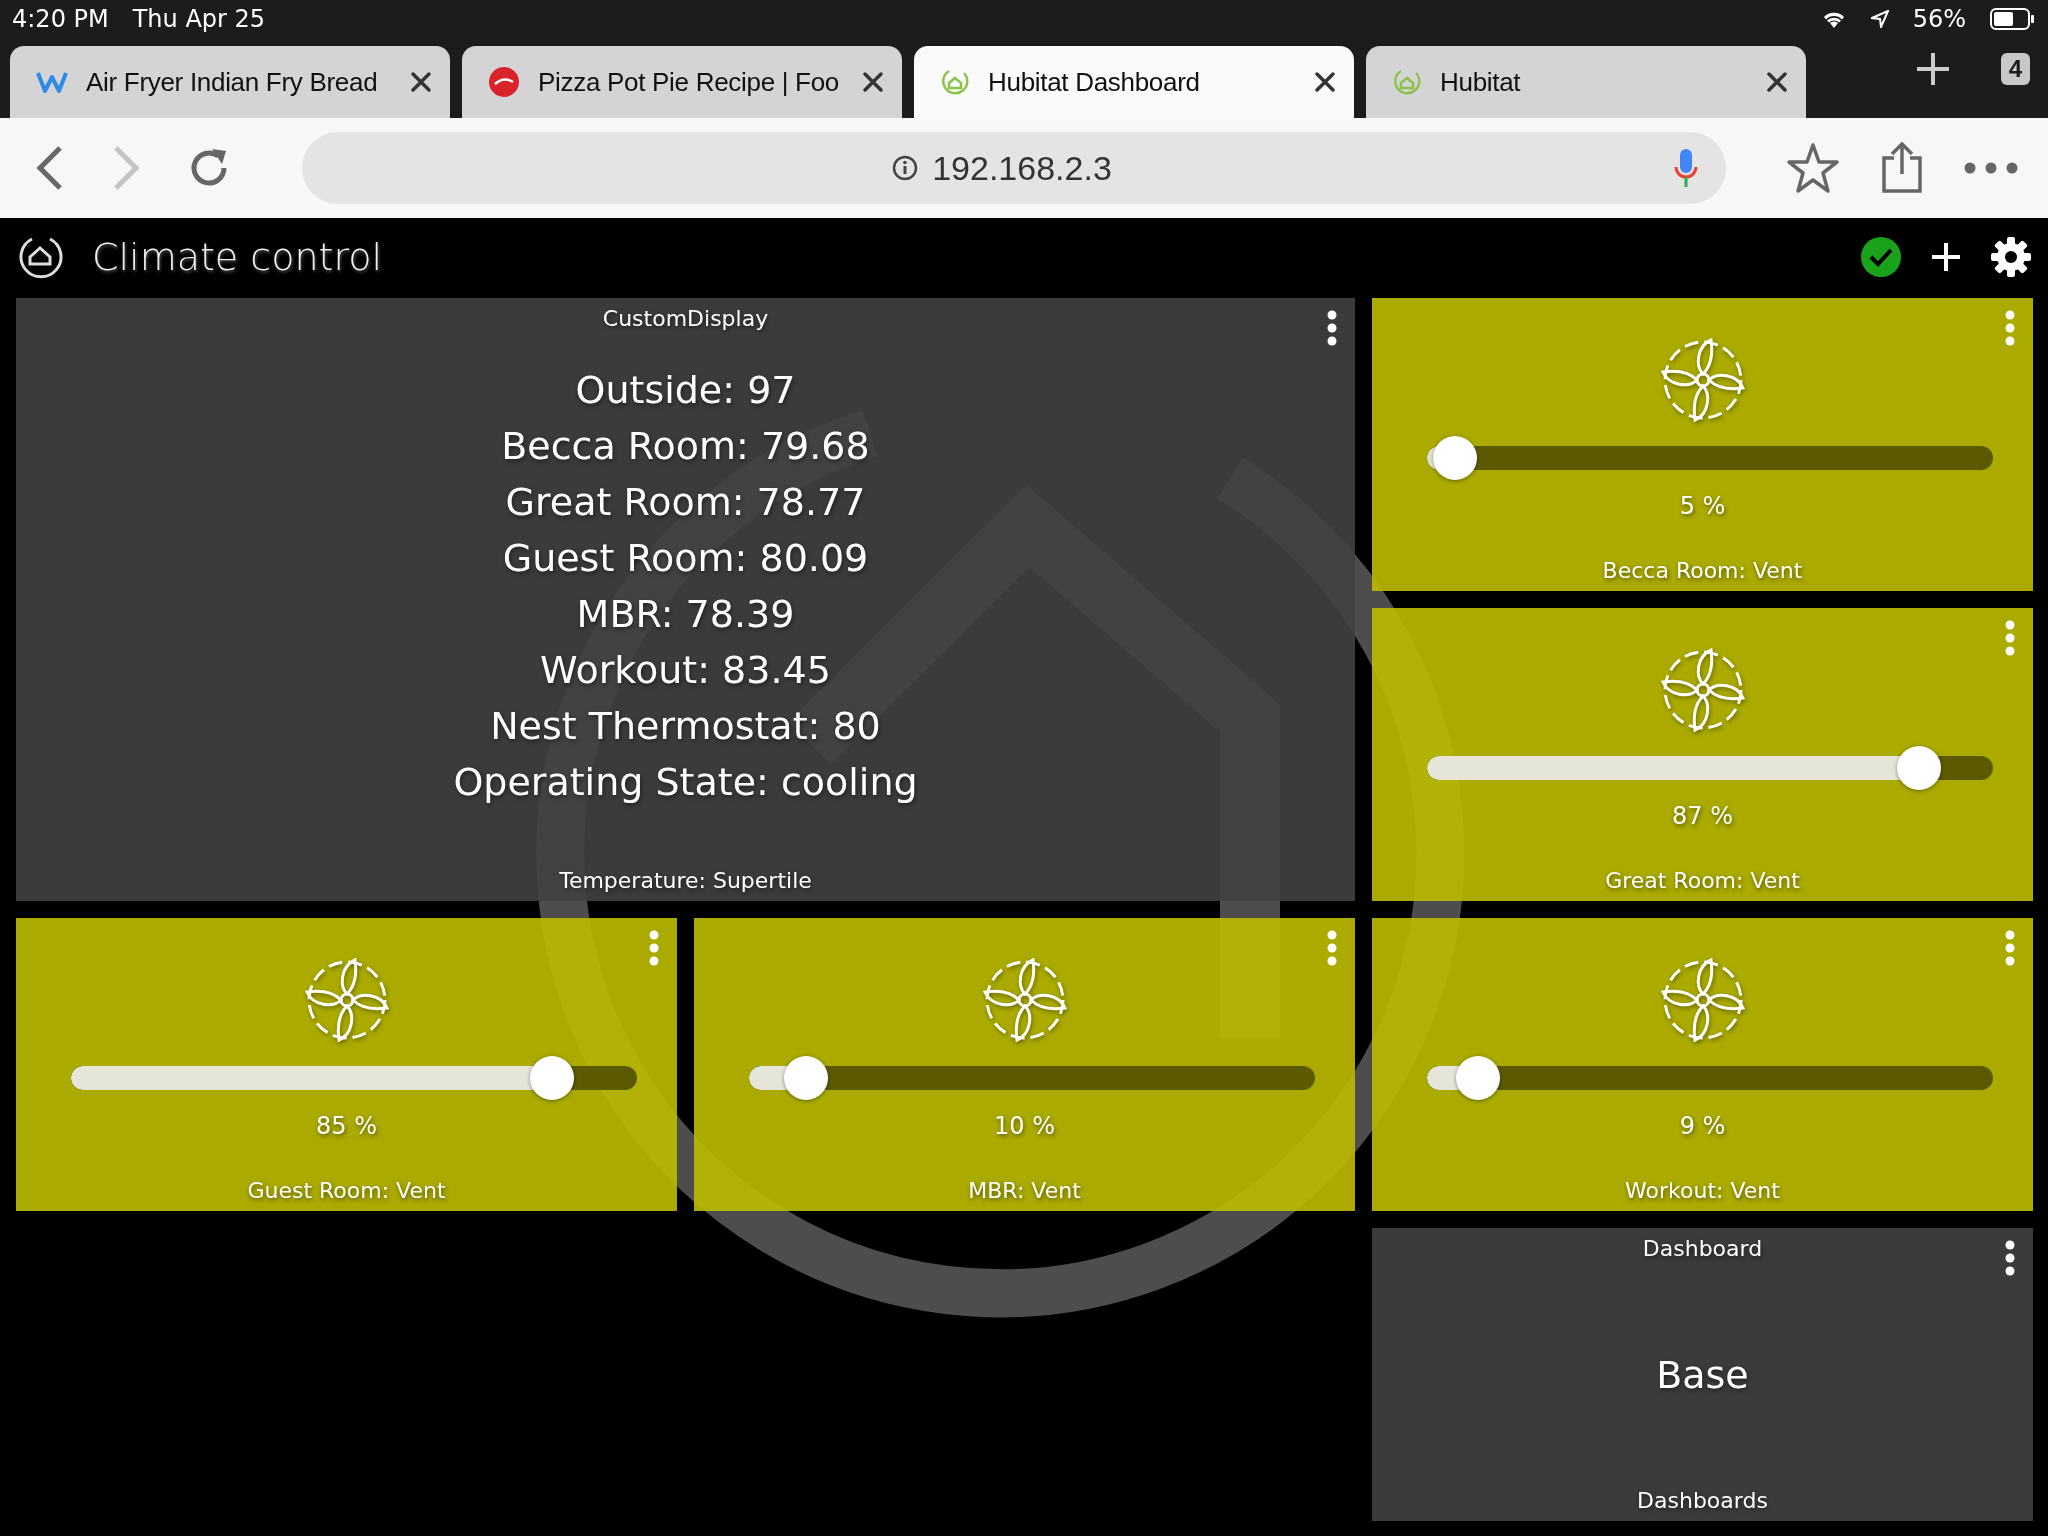  I want to click on level-reading: 85 %, so click(346, 1126).